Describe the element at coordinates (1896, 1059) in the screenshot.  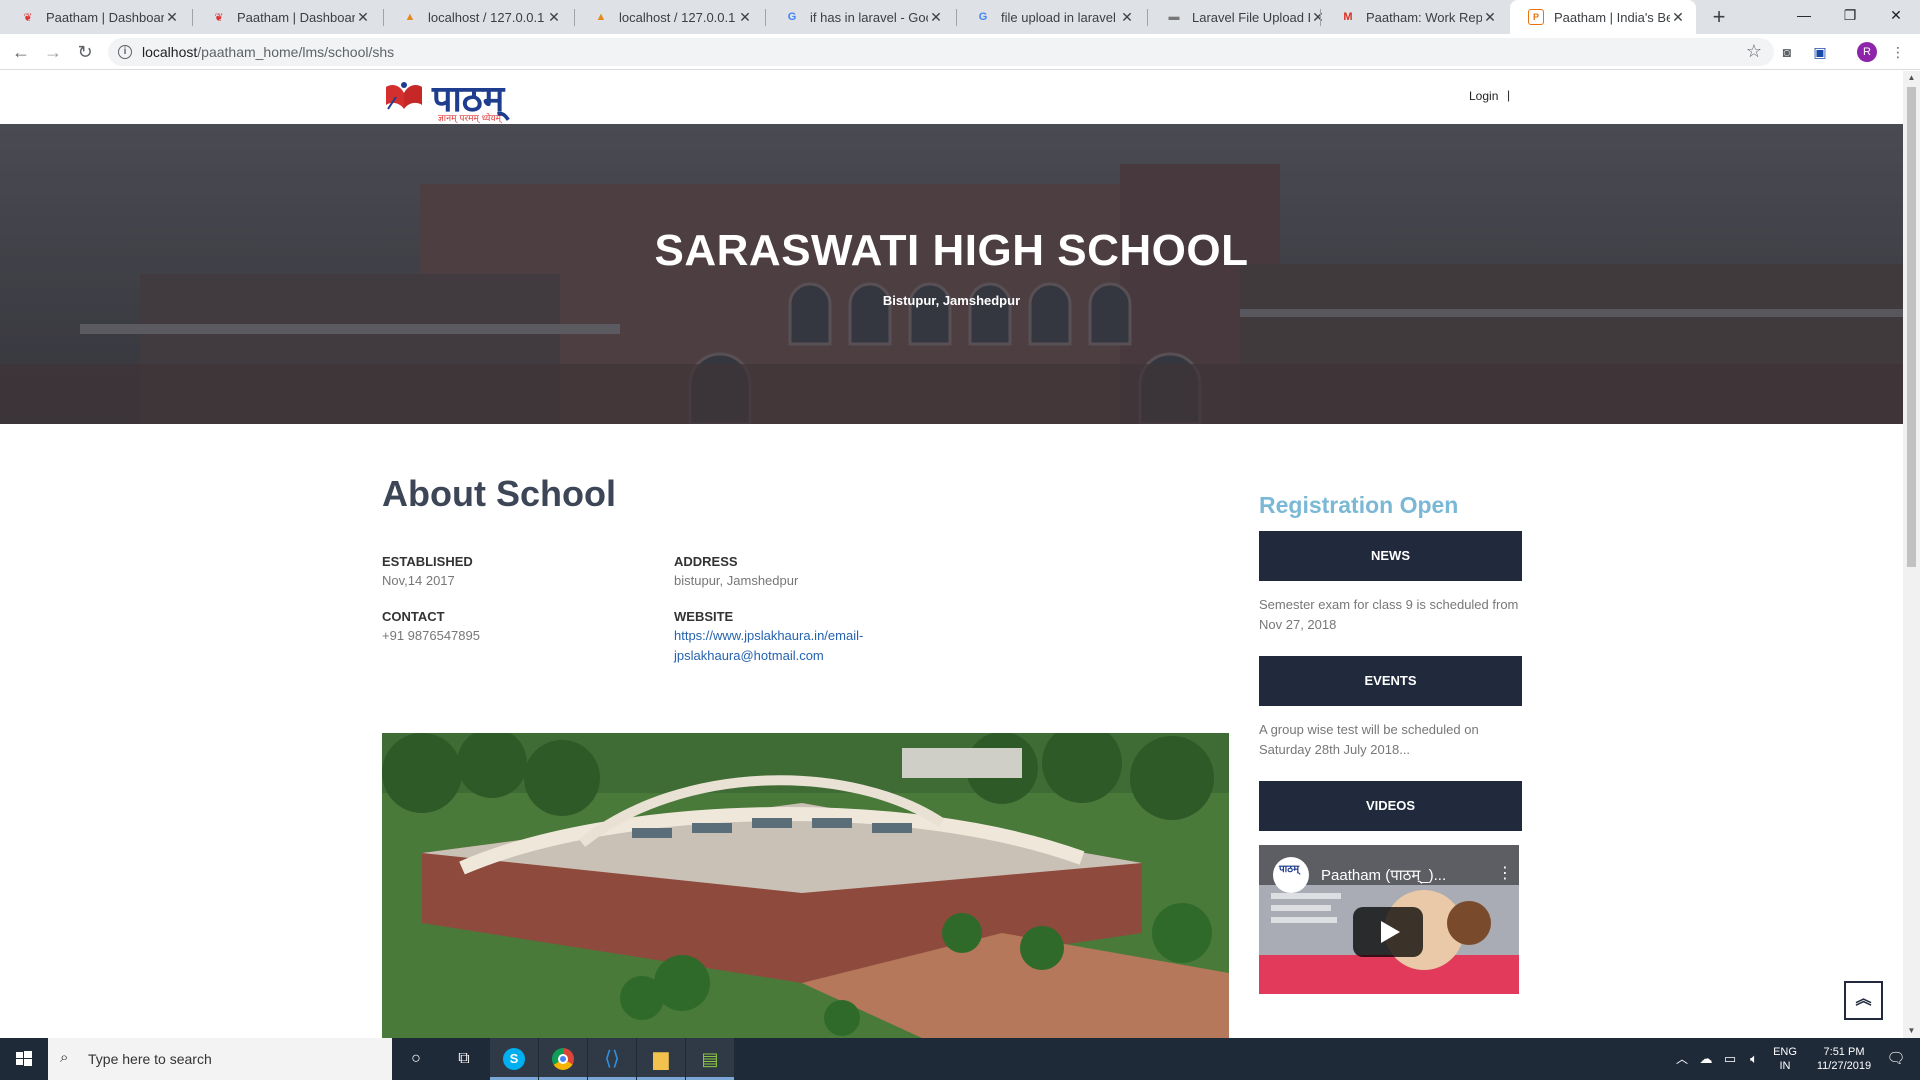
I see `notifications-icon: 🗨︎` at that location.